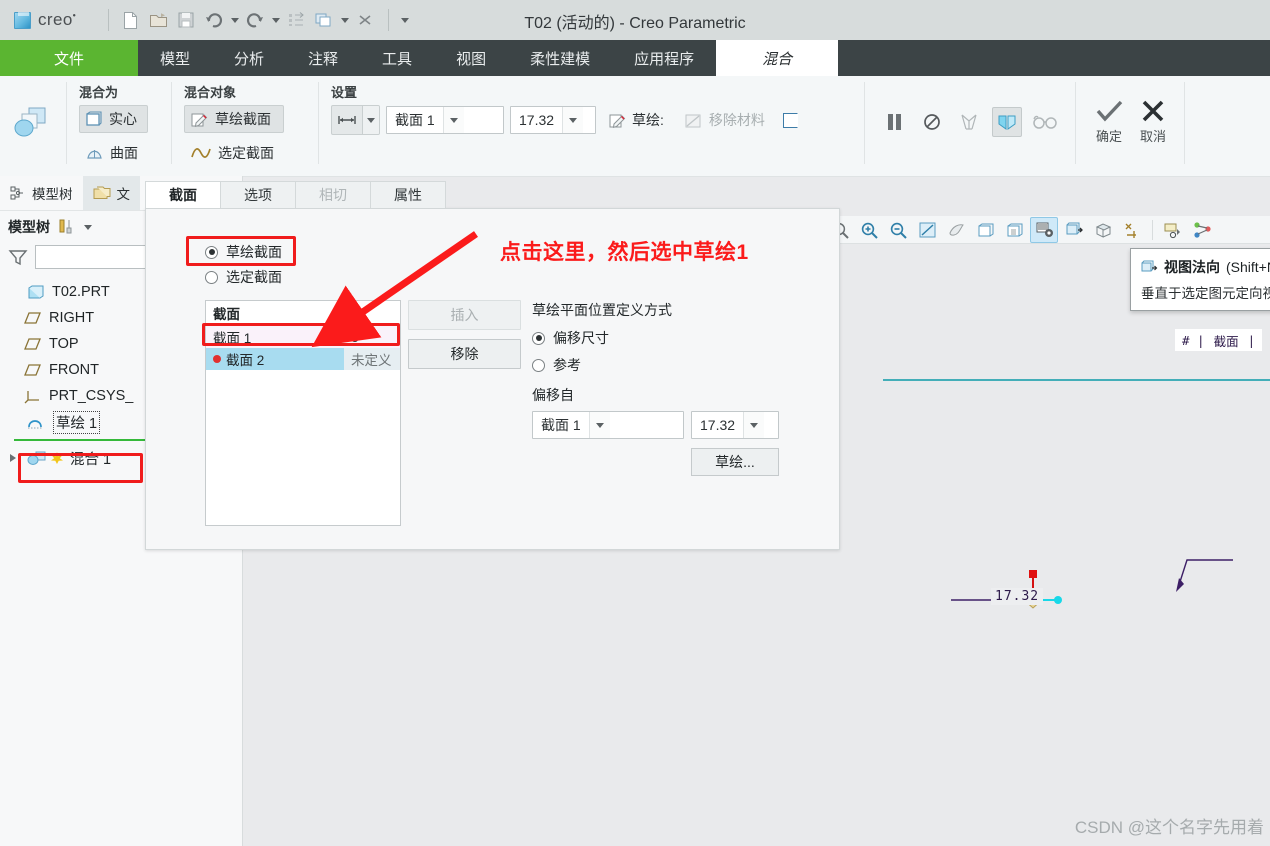 The image size is (1270, 846). I want to click on confirm-label: 确定, so click(1108, 136).